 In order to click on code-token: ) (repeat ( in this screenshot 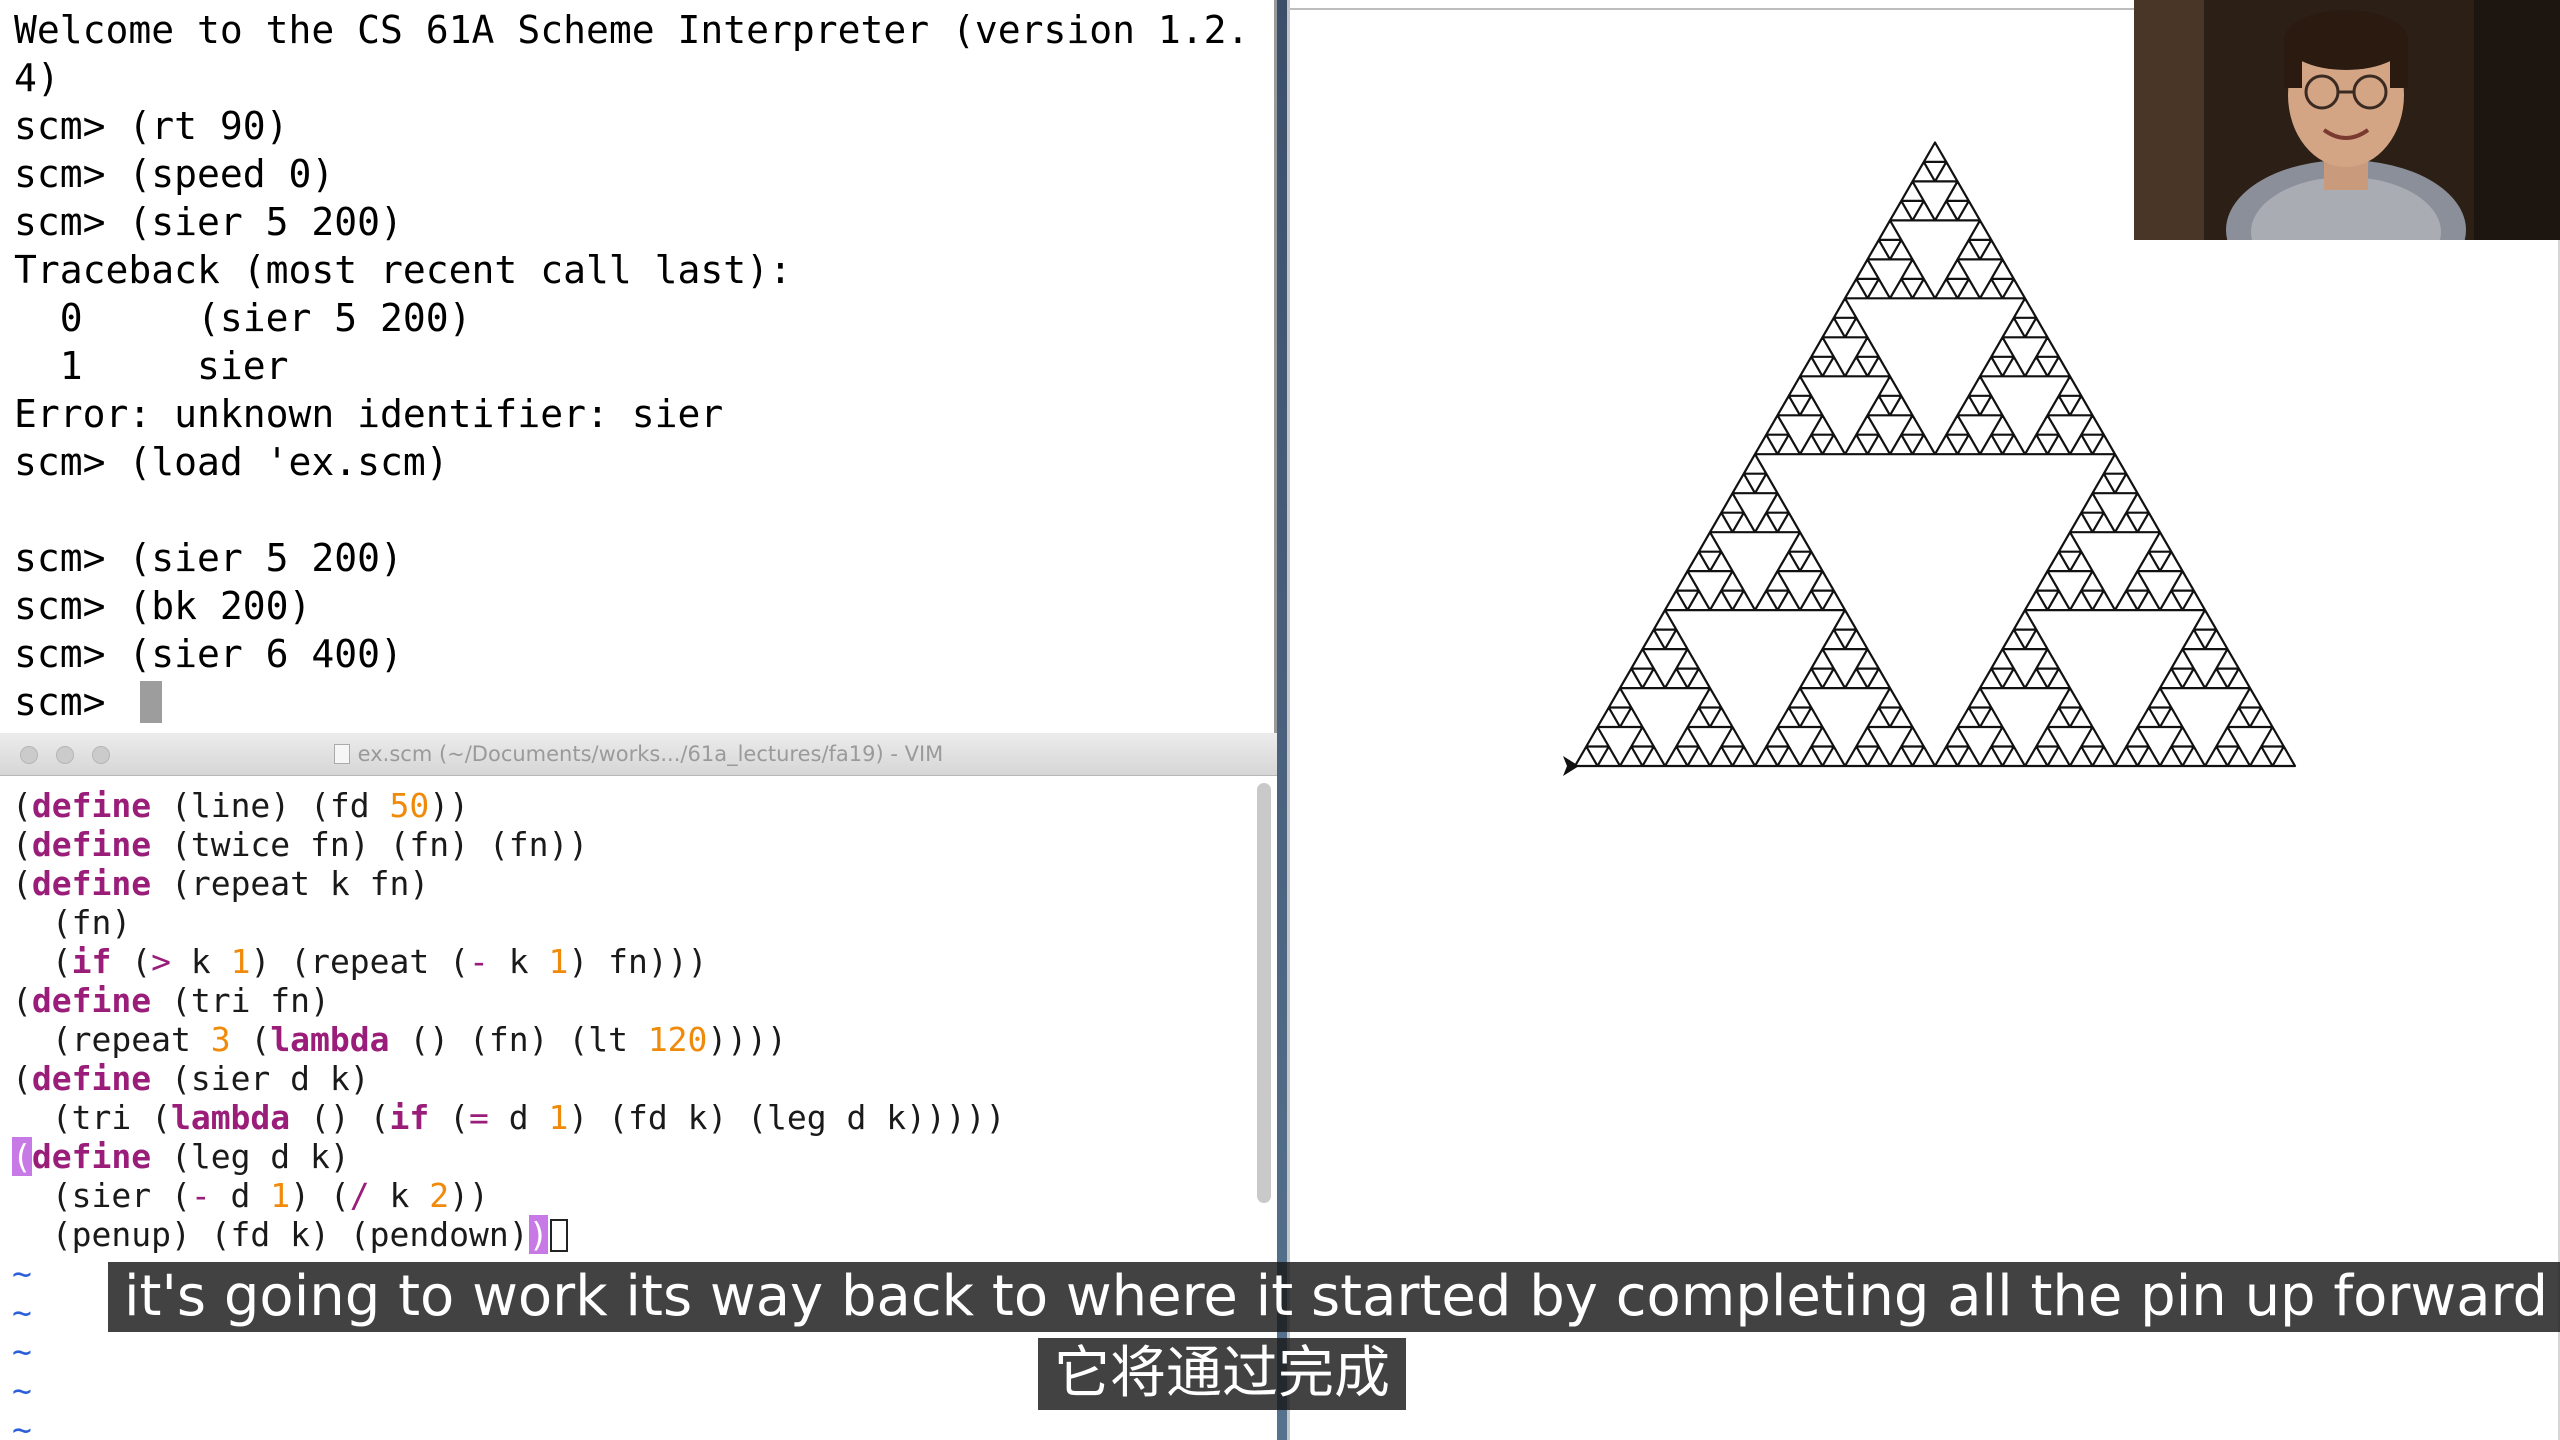, I will do `click(360, 961)`.